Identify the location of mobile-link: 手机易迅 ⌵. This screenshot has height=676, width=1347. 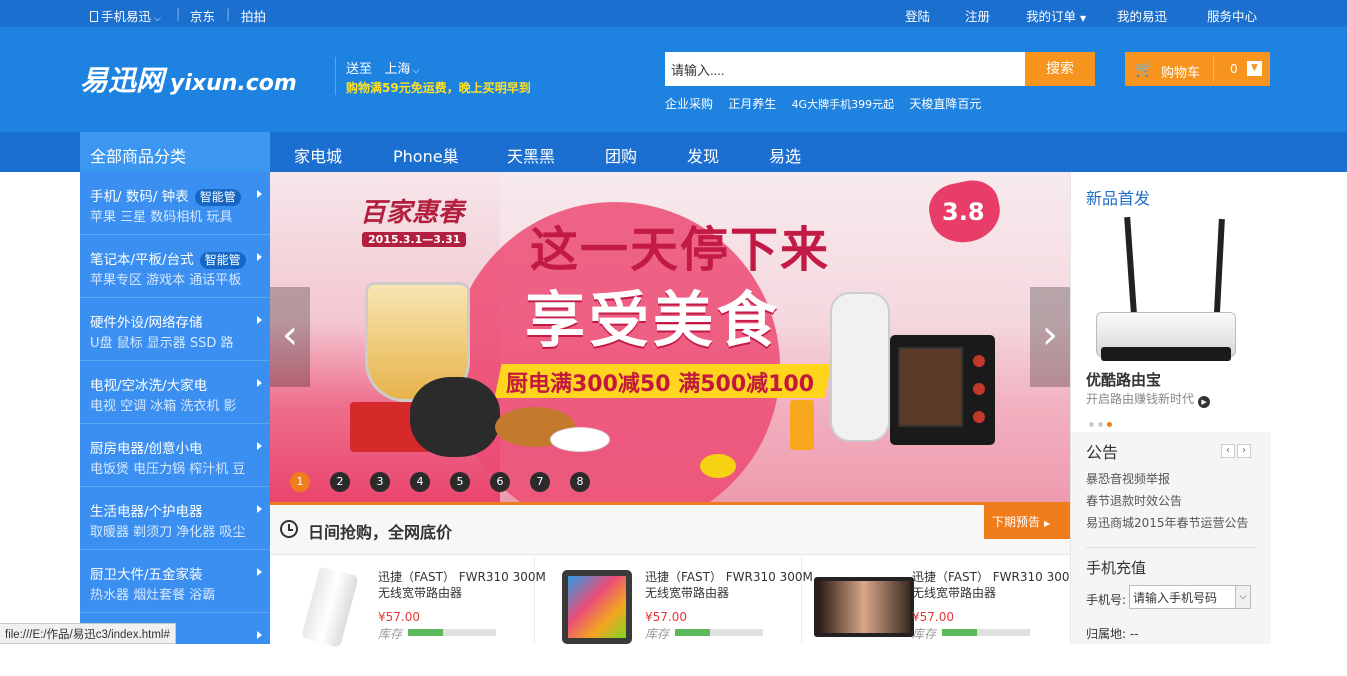
(125, 15).